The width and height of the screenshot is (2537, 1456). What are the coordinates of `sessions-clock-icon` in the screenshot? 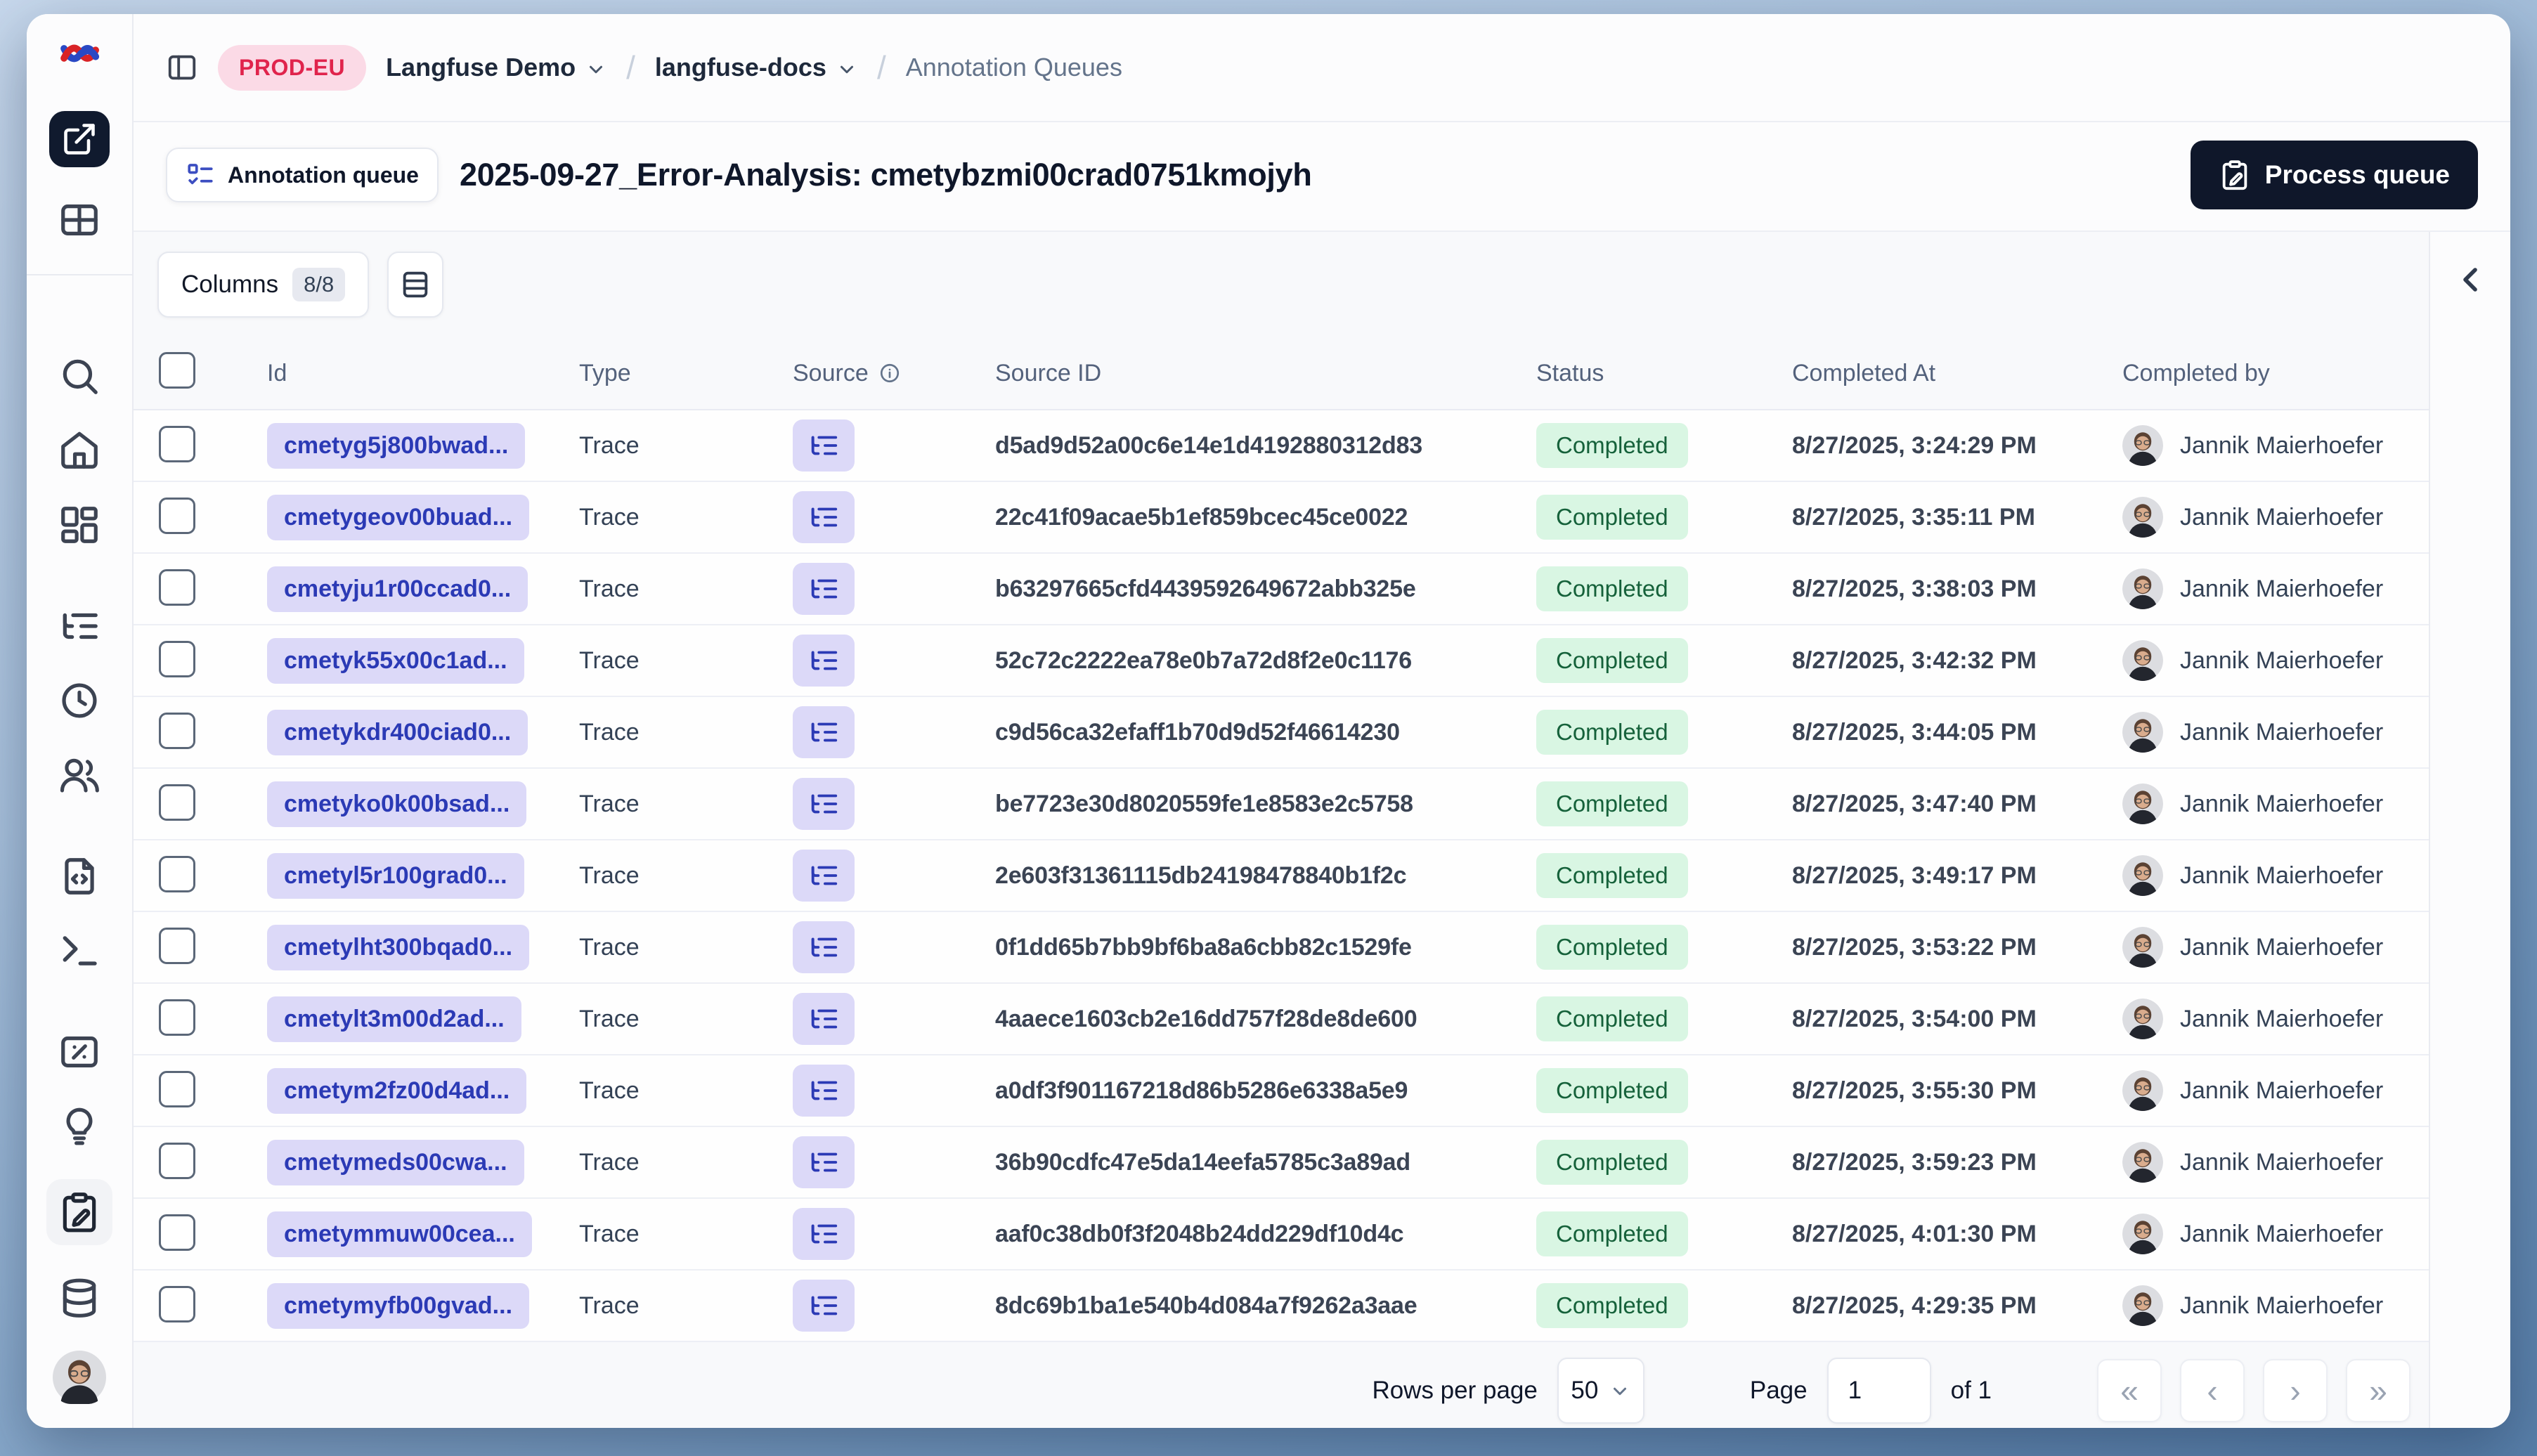 It's located at (80, 701).